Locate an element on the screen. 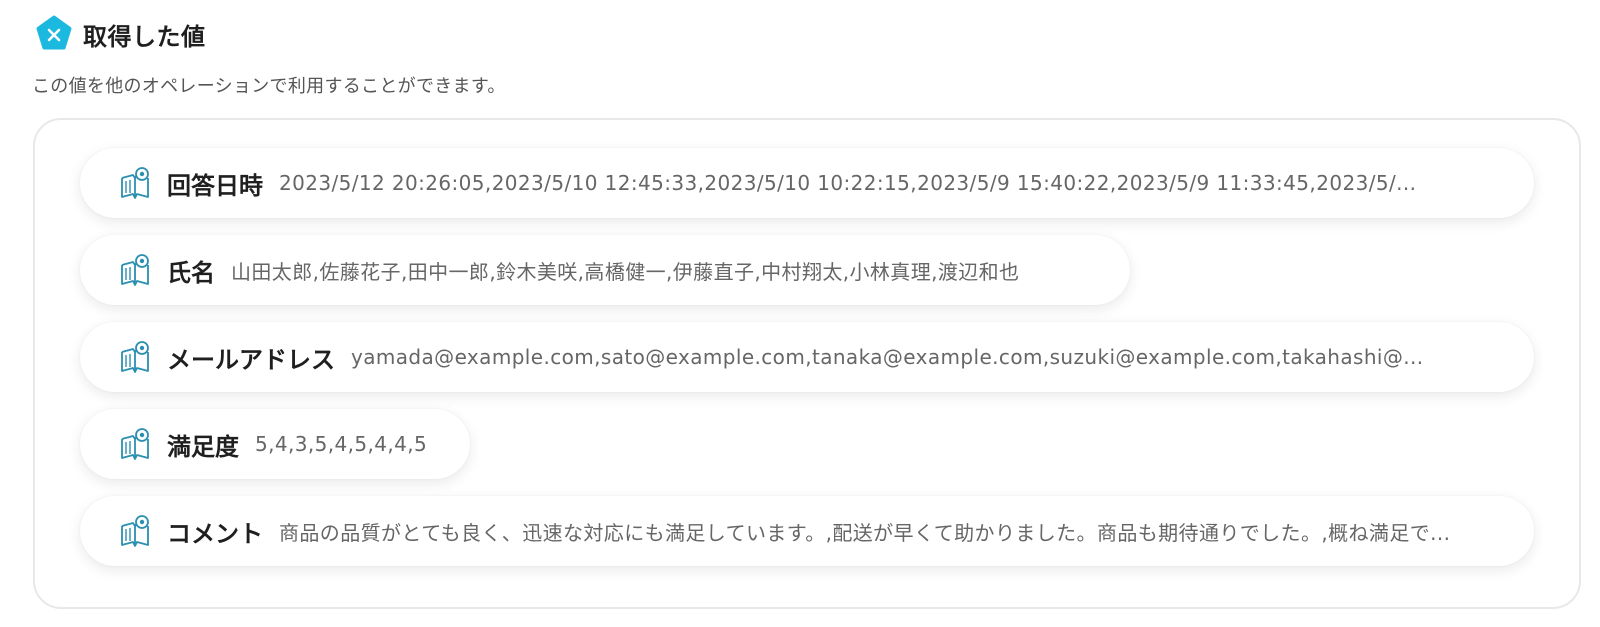 Image resolution: width=1600 pixels, height=627 pixels. value-chip-satisfaction: 満足度 5,4,3,5,4,5,4,4,5 is located at coordinates (275, 444).